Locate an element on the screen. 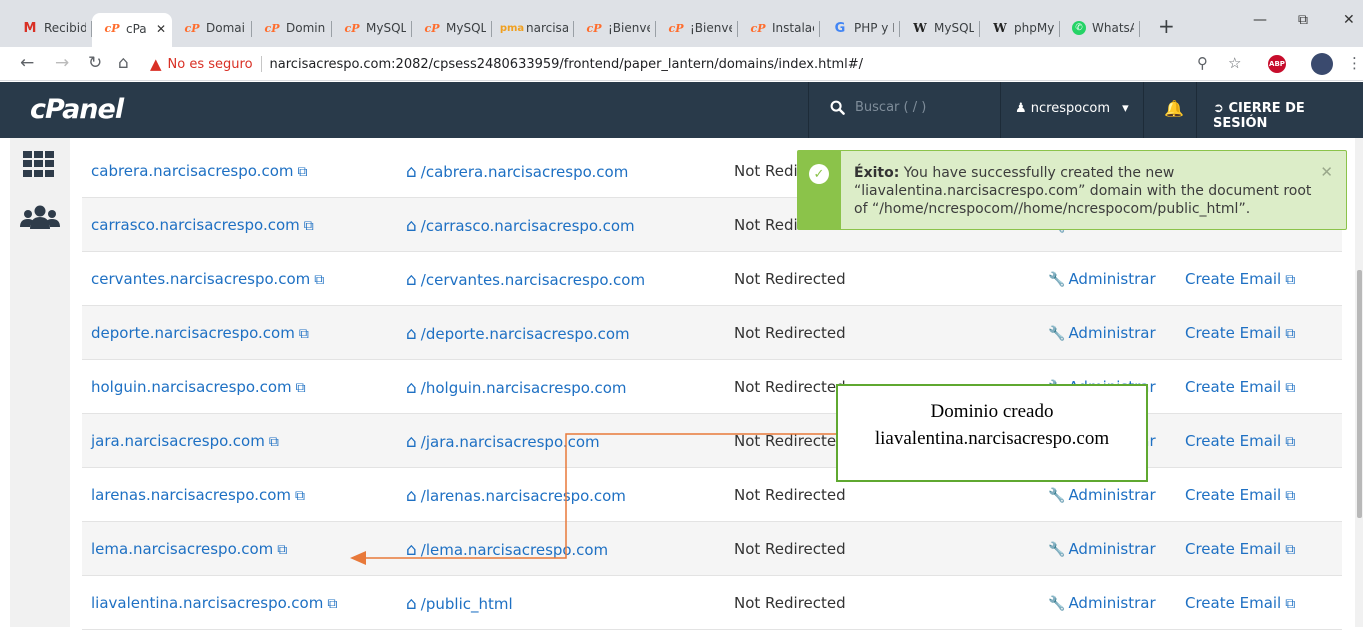 The height and width of the screenshot is (630, 1363). document-root-link: ⌂/deporte.narcisacrespo.com is located at coordinates (518, 334).